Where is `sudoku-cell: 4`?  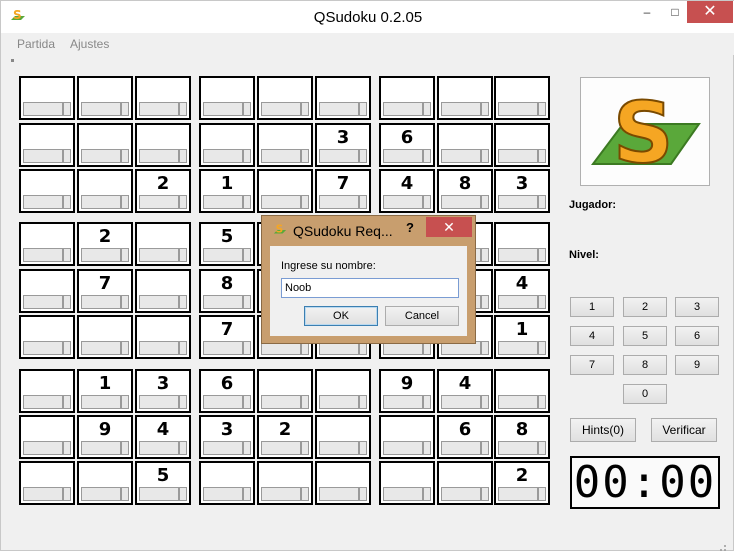
sudoku-cell: 4 is located at coordinates (465, 391).